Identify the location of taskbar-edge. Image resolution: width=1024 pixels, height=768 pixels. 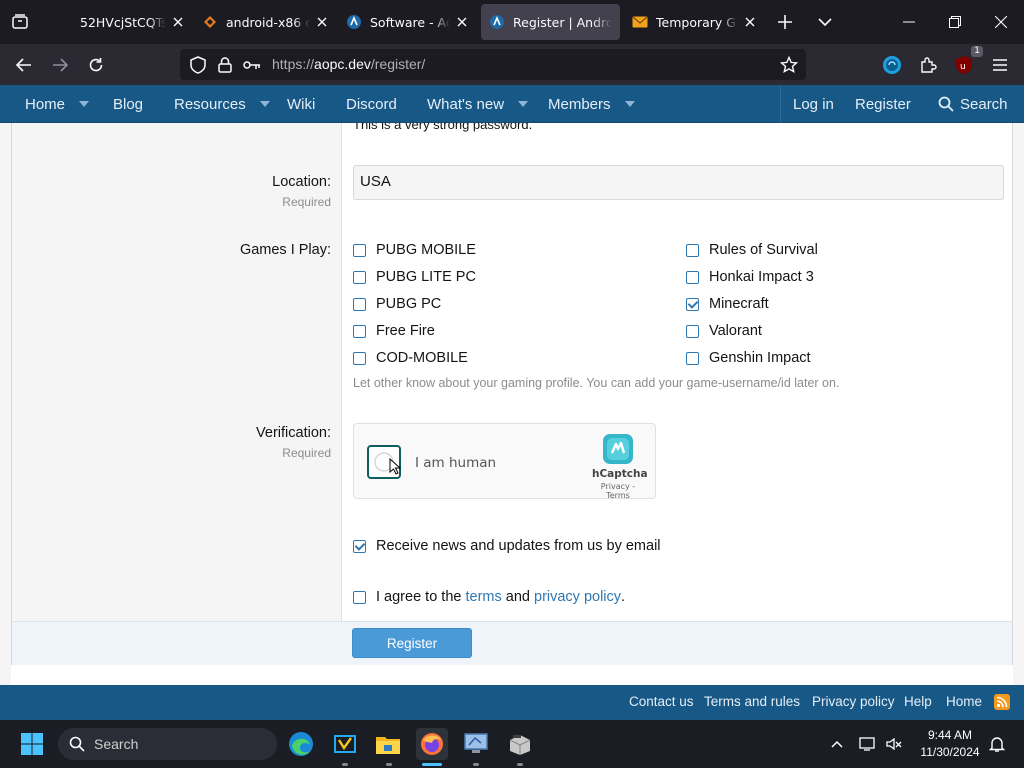
(301, 744).